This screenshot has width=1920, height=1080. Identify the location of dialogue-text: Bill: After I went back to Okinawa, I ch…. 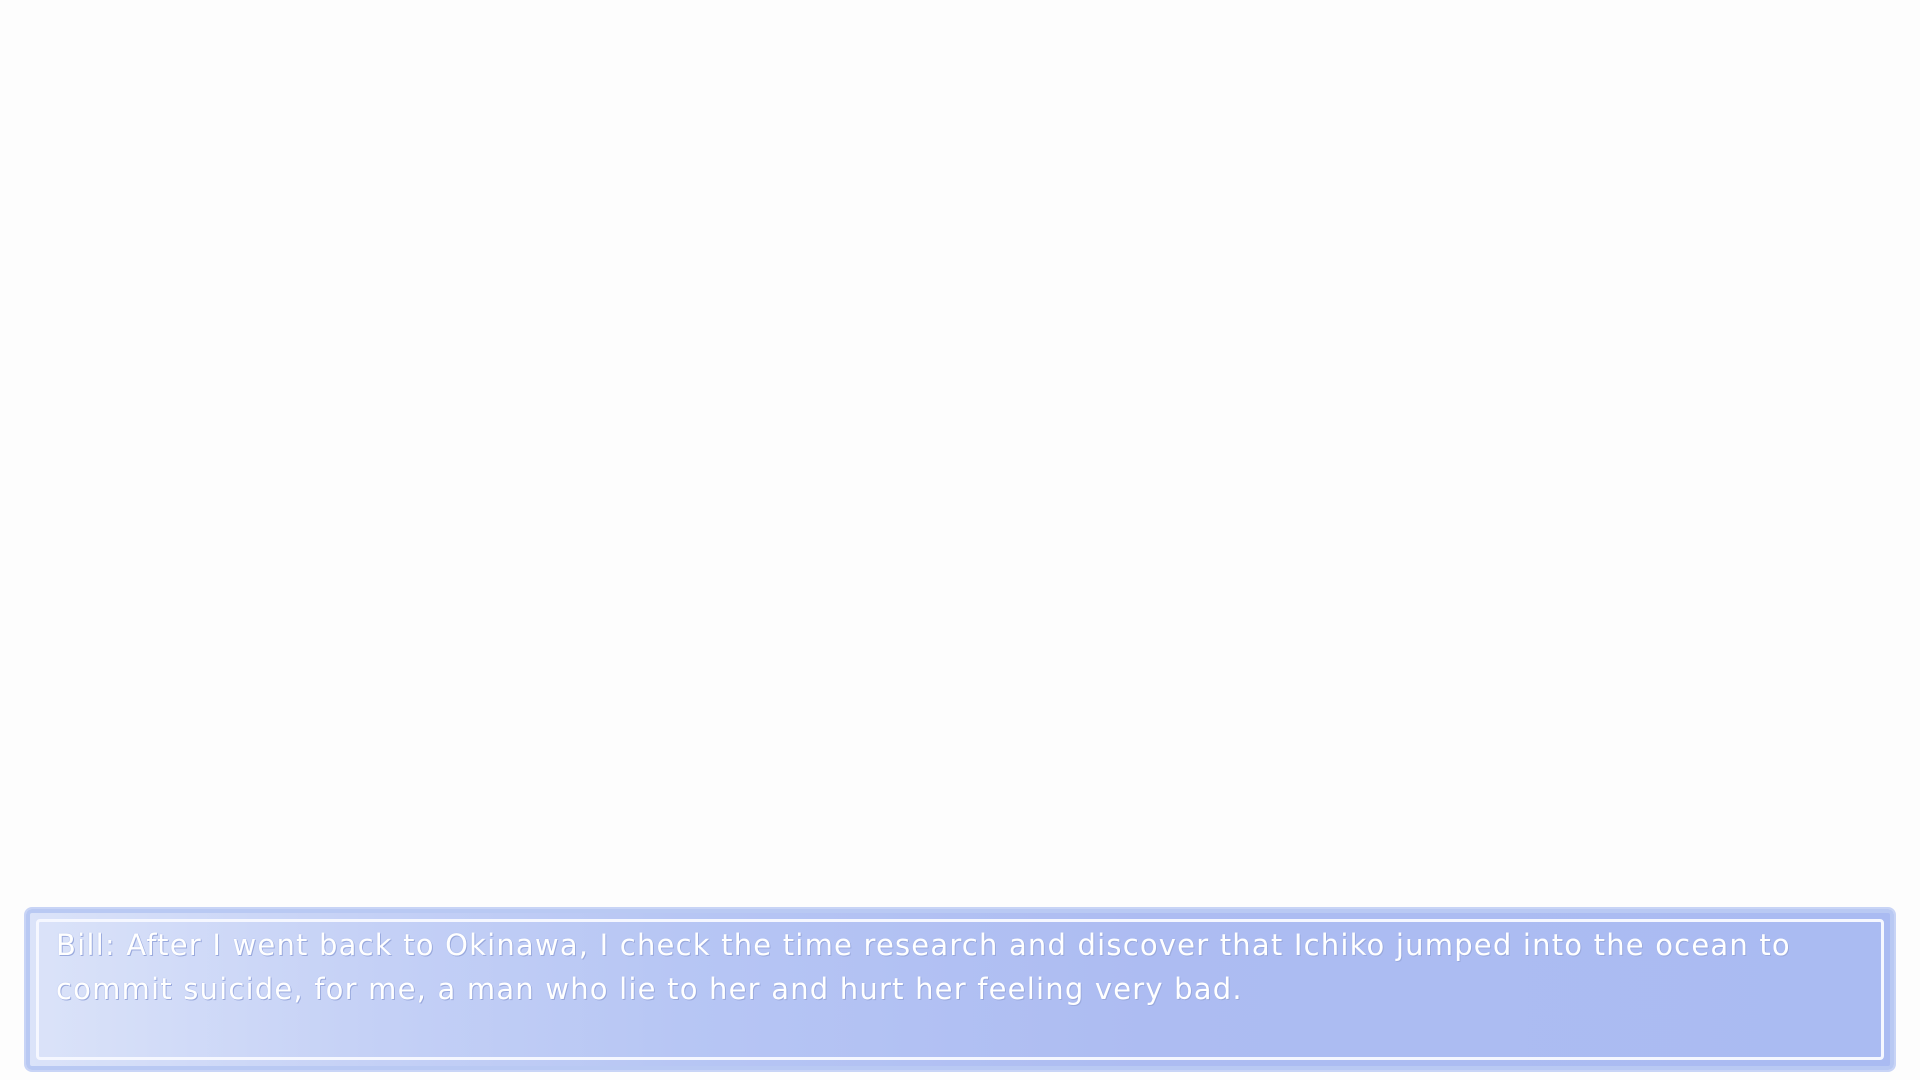
(923, 967).